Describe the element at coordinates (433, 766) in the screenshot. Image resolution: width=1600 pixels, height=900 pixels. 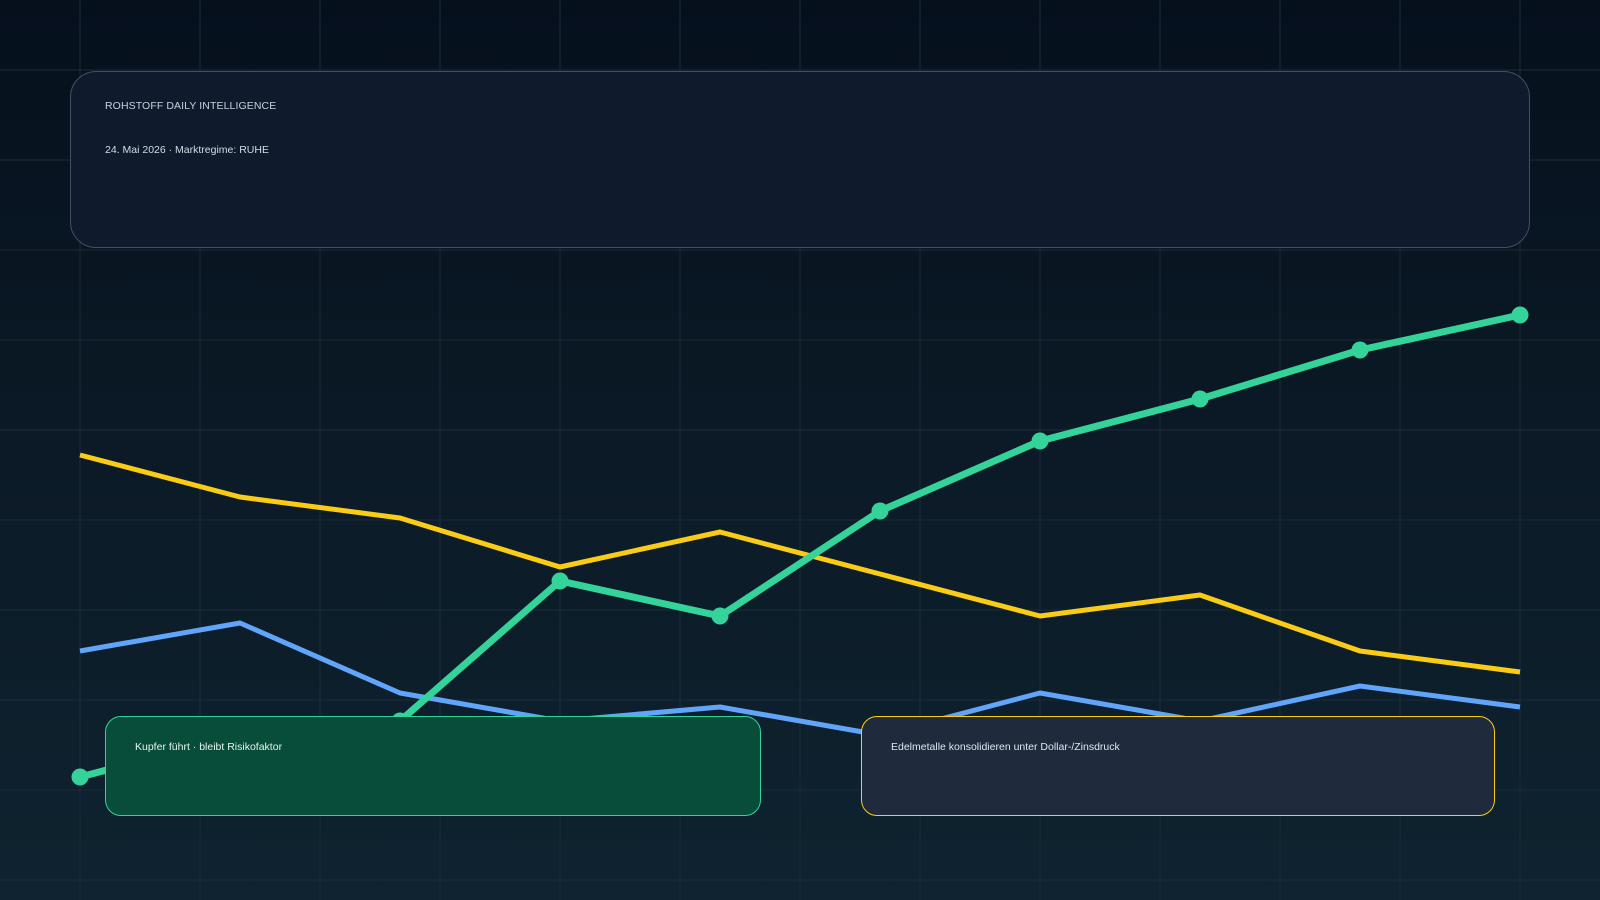
I see `copper-note-card: Kupfer führt · bleibt Risikofaktor` at that location.